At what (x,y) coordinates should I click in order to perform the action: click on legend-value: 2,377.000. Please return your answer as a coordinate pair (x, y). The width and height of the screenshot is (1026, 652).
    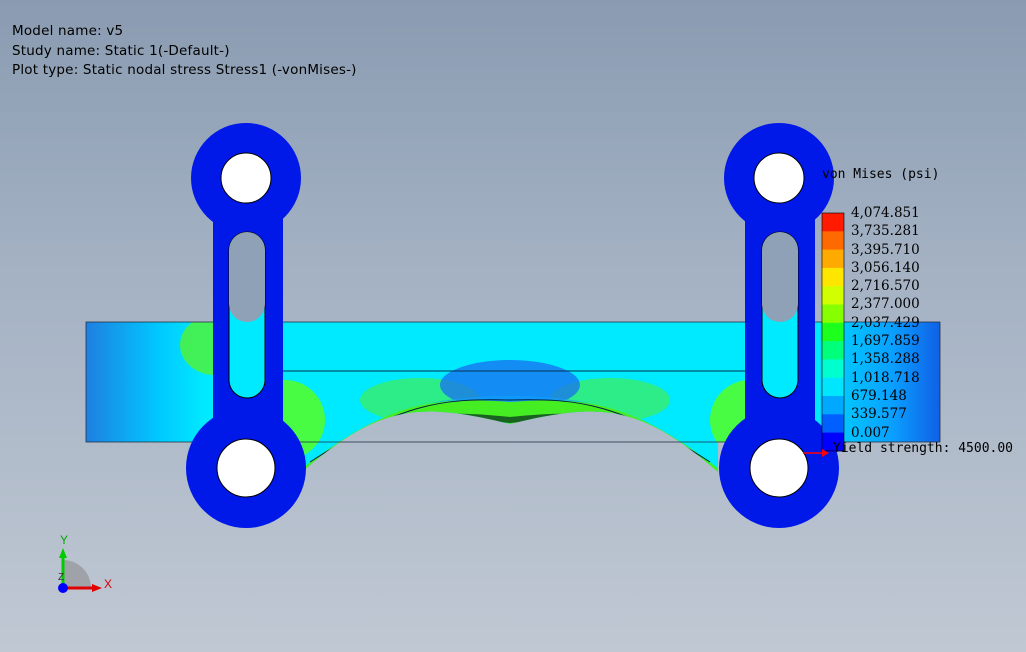
    Looking at the image, I should click on (885, 304).